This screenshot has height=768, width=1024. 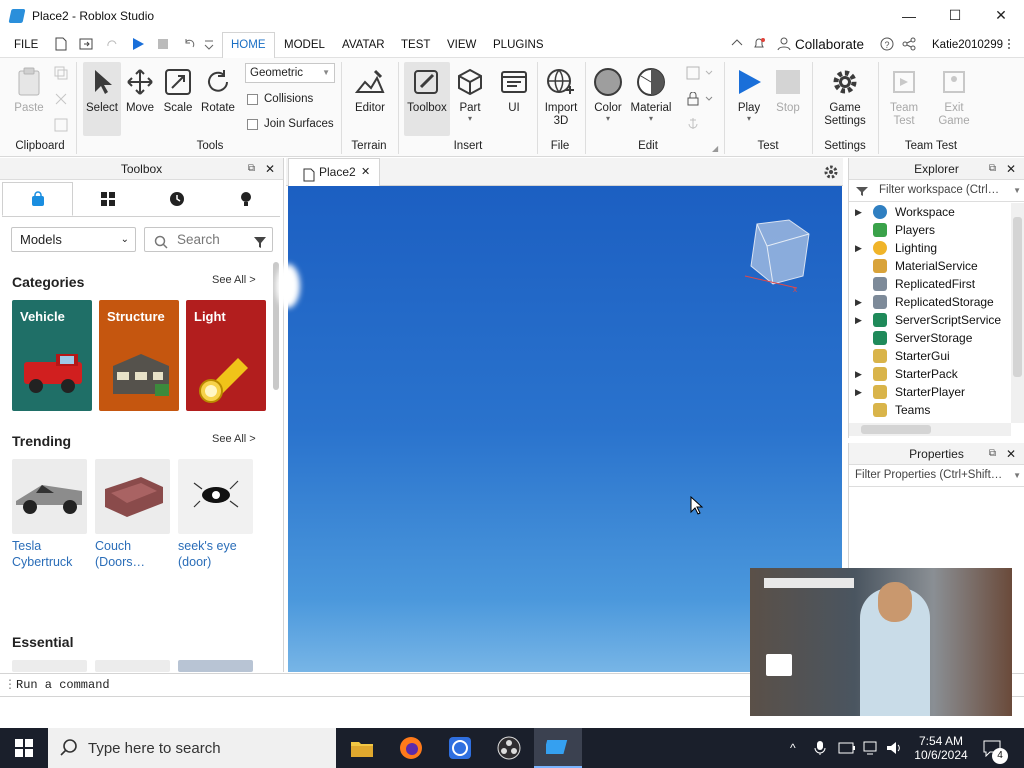 What do you see at coordinates (234, 280) in the screenshot?
I see `categories-see-all-link: See All >` at bounding box center [234, 280].